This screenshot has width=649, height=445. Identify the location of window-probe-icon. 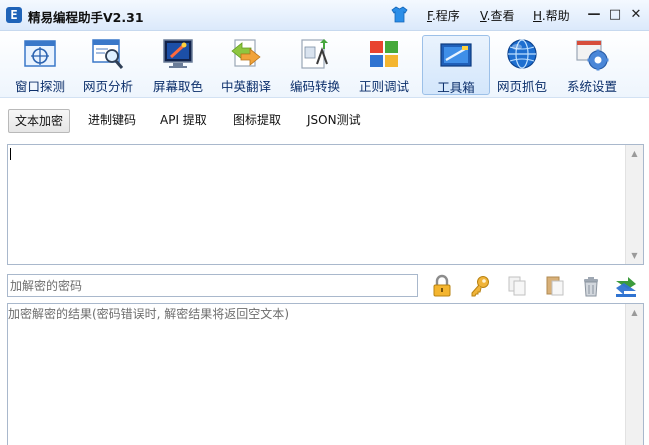
(40, 53).